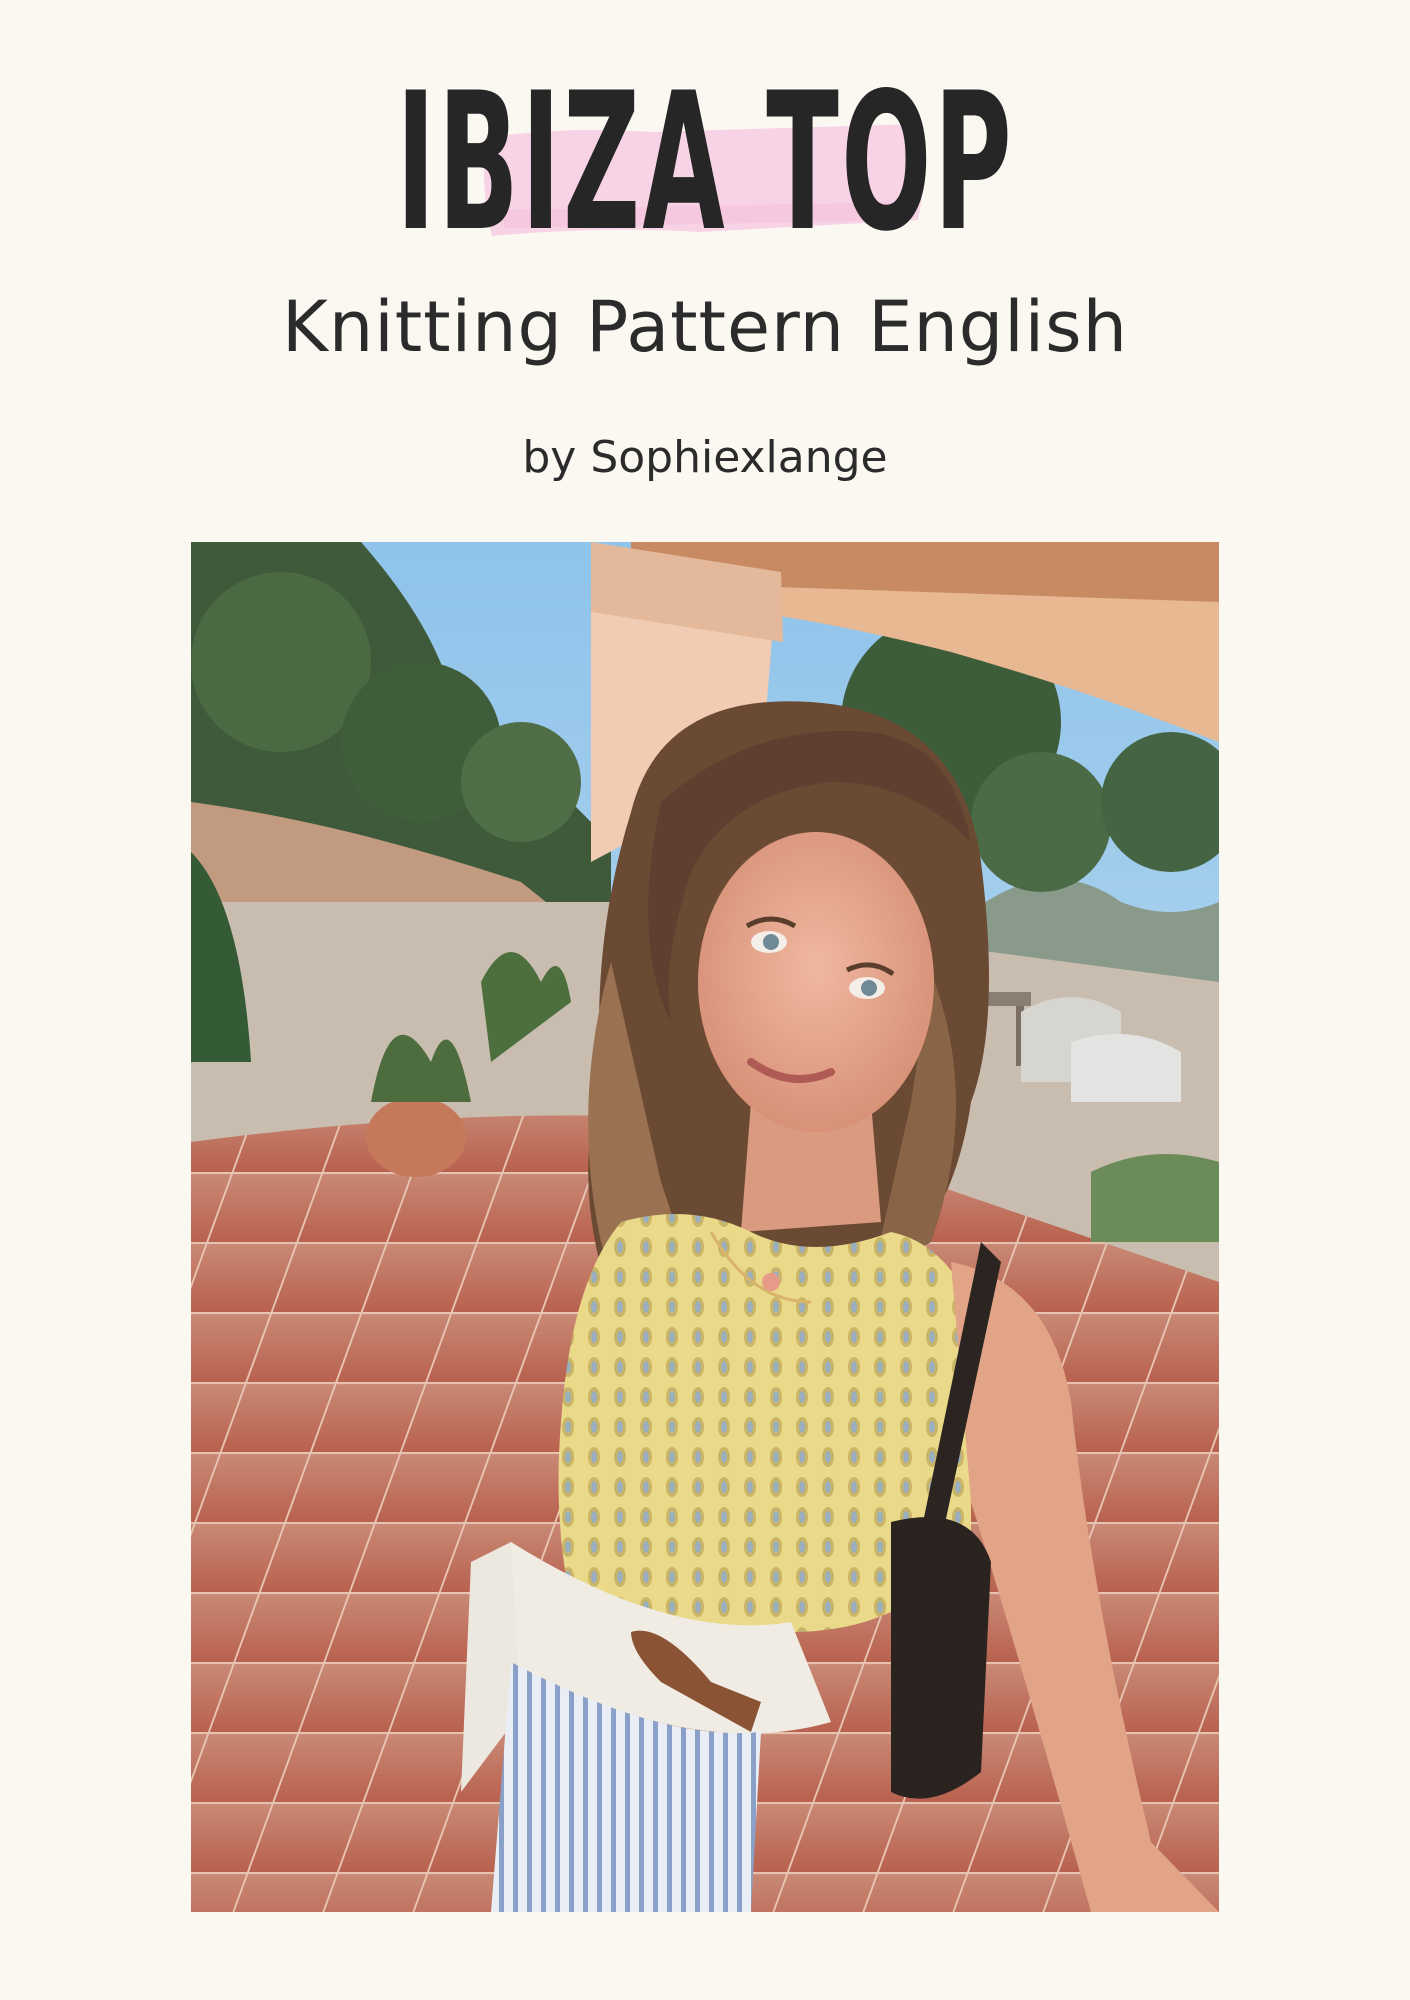 This screenshot has width=1410, height=2000. Describe the element at coordinates (705, 327) in the screenshot. I see `page-subtitle: Knitting Pattern English` at that location.